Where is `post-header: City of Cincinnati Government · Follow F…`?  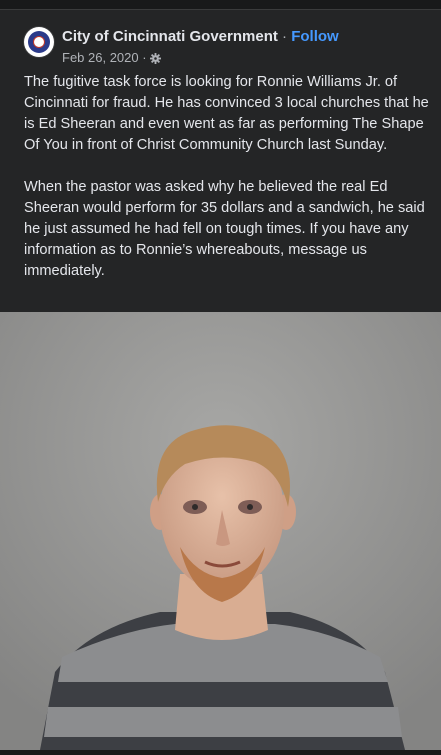 post-header: City of Cincinnati Government · Follow F… is located at coordinates (226, 49).